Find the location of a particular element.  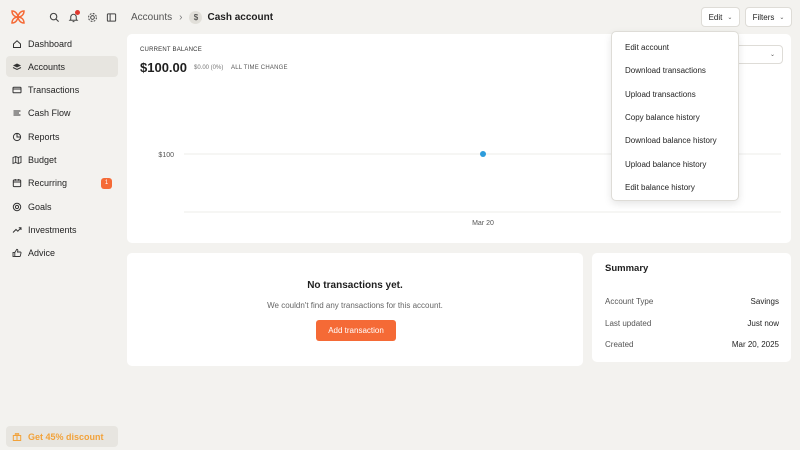

map-icon is located at coordinates (17, 160).